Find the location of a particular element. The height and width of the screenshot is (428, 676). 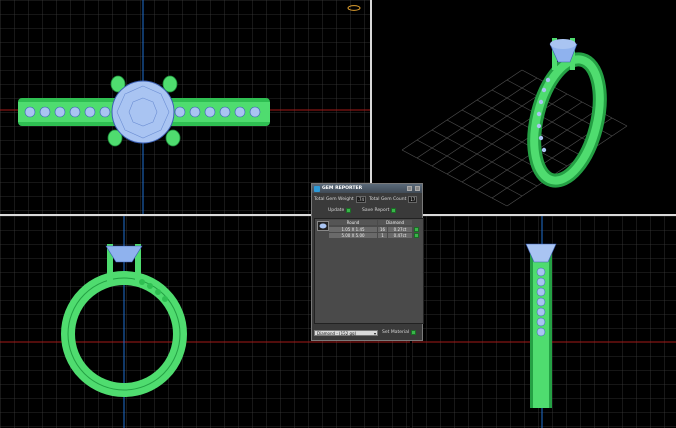

save-report-button is located at coordinates (394, 210).